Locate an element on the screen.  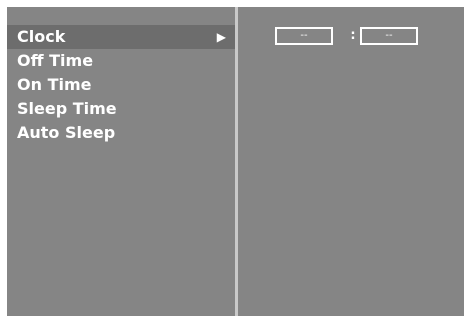
menu-item-label: Sleep Time is located at coordinates (67, 108).